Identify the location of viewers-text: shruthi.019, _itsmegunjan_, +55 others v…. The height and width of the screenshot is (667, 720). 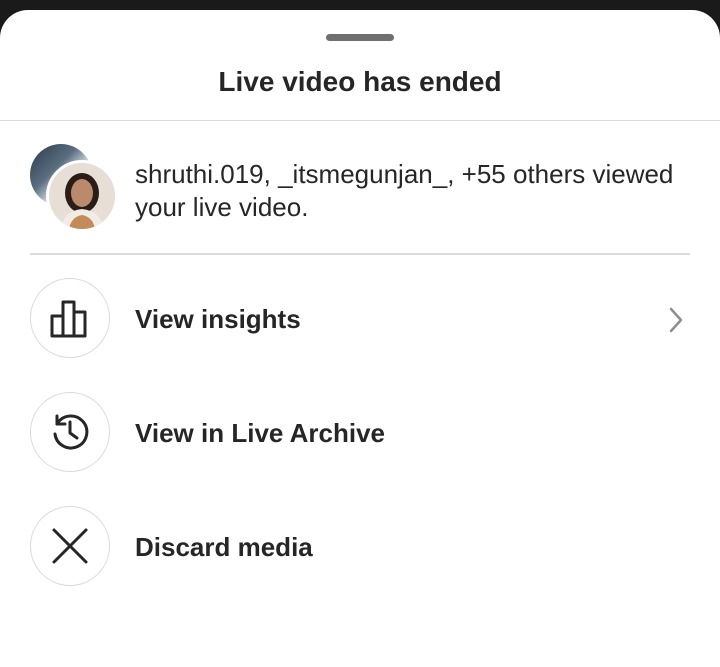
(412, 191).